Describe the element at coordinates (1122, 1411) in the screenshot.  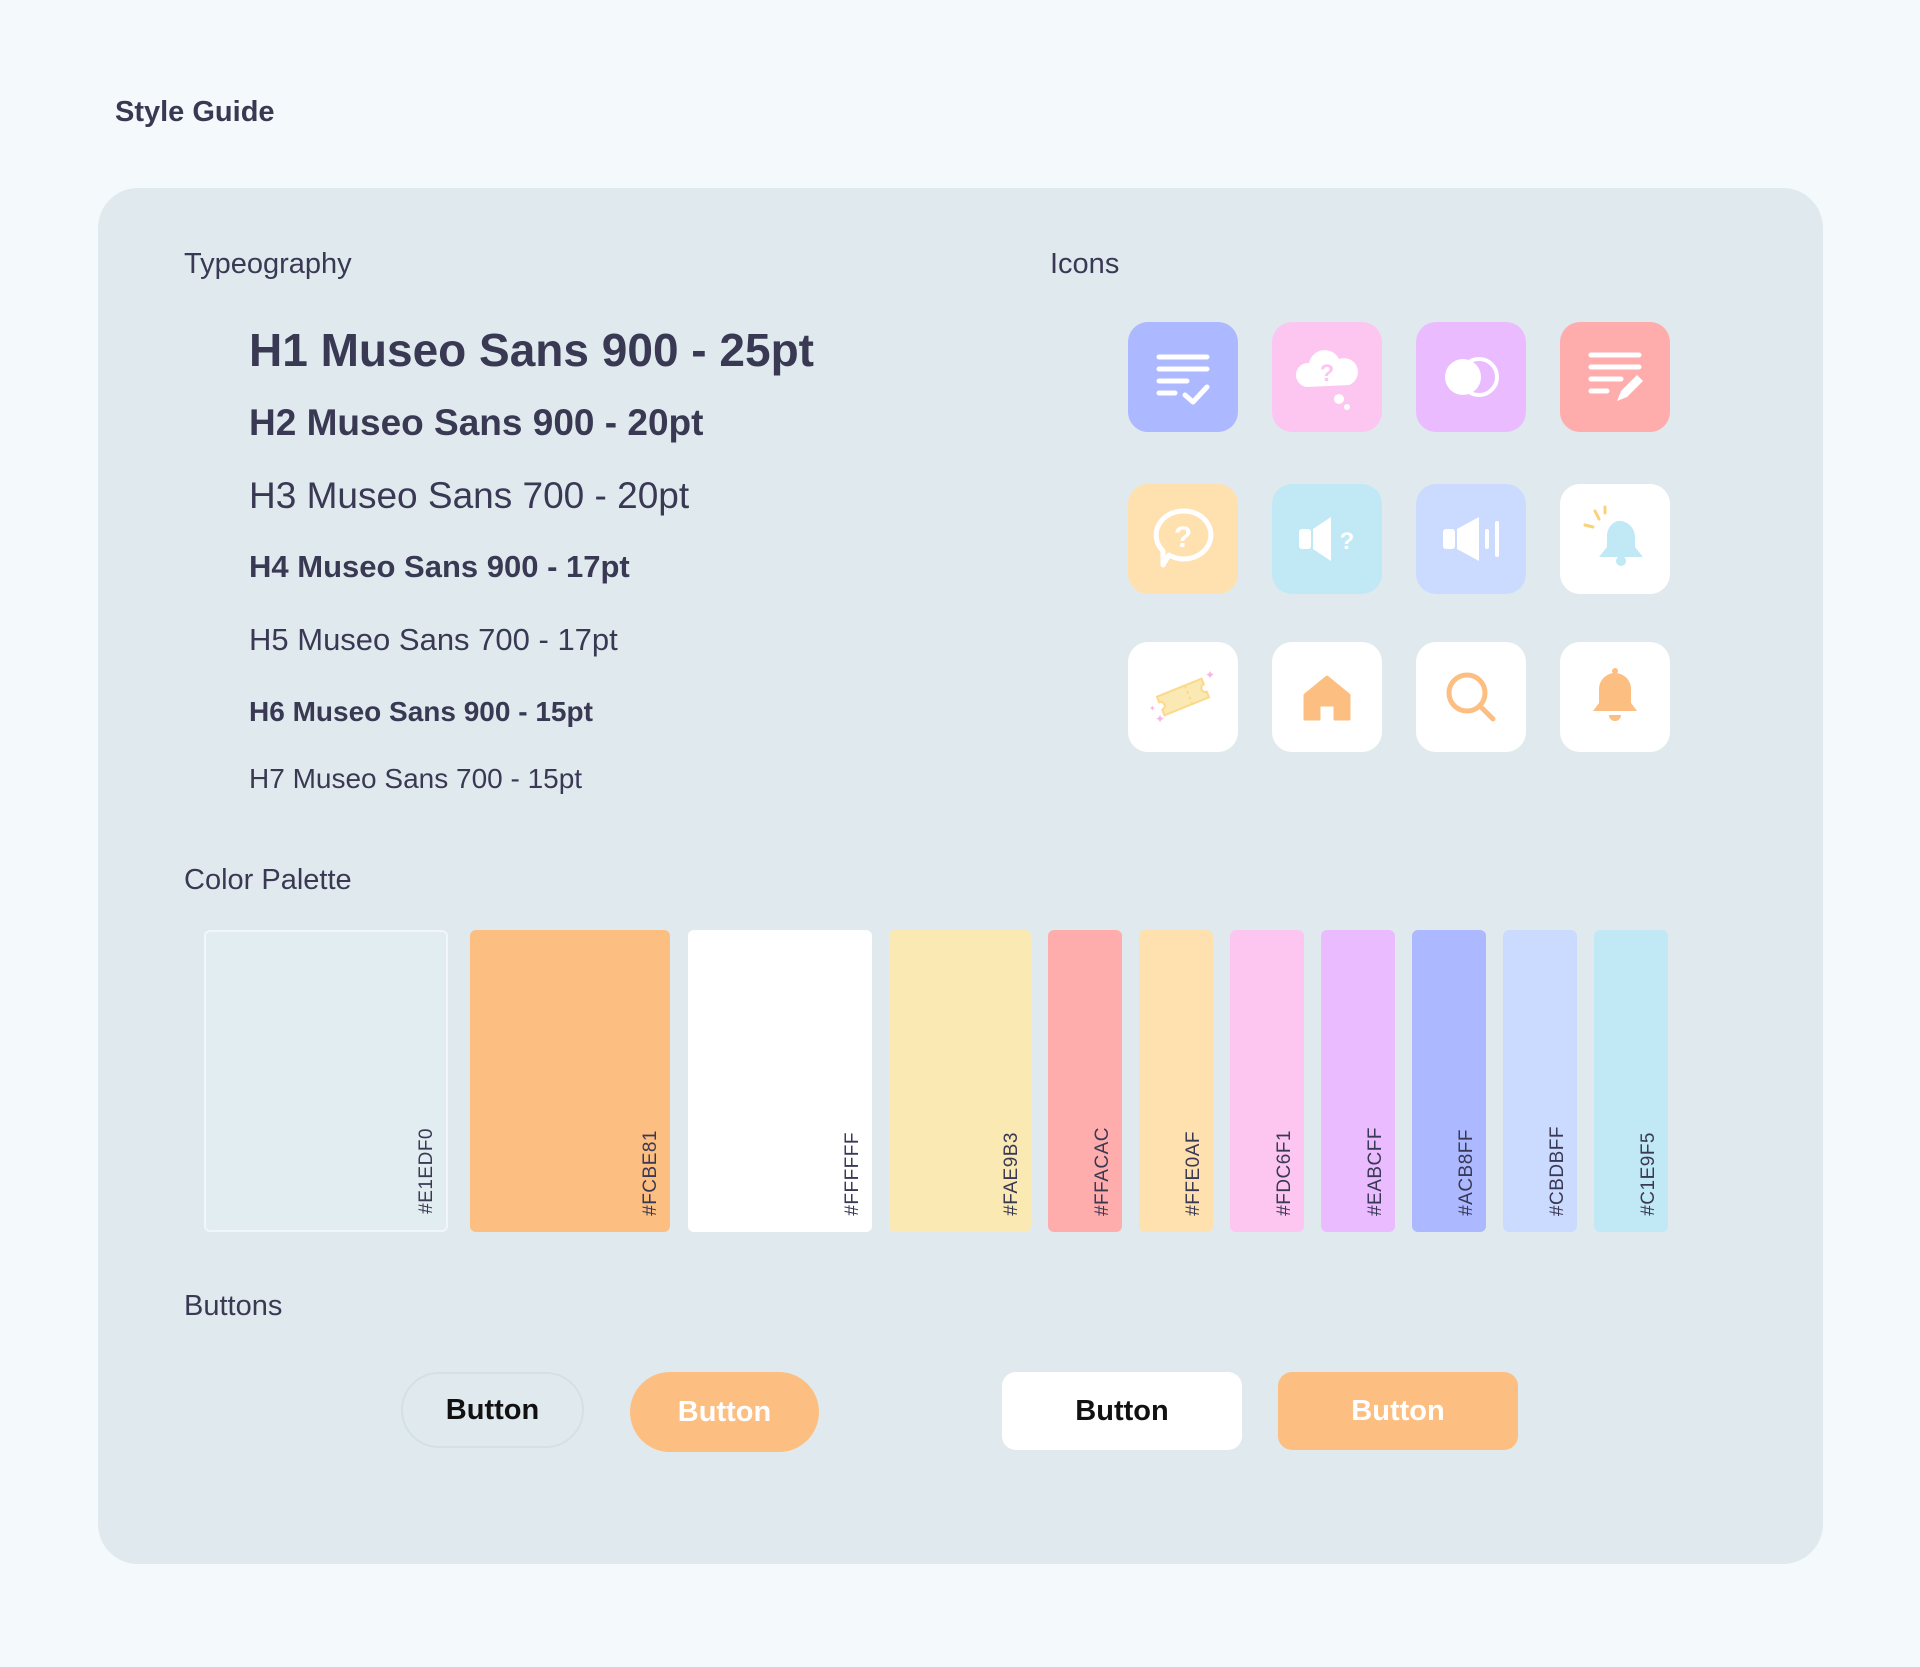
I see `white-rect-button: Button` at that location.